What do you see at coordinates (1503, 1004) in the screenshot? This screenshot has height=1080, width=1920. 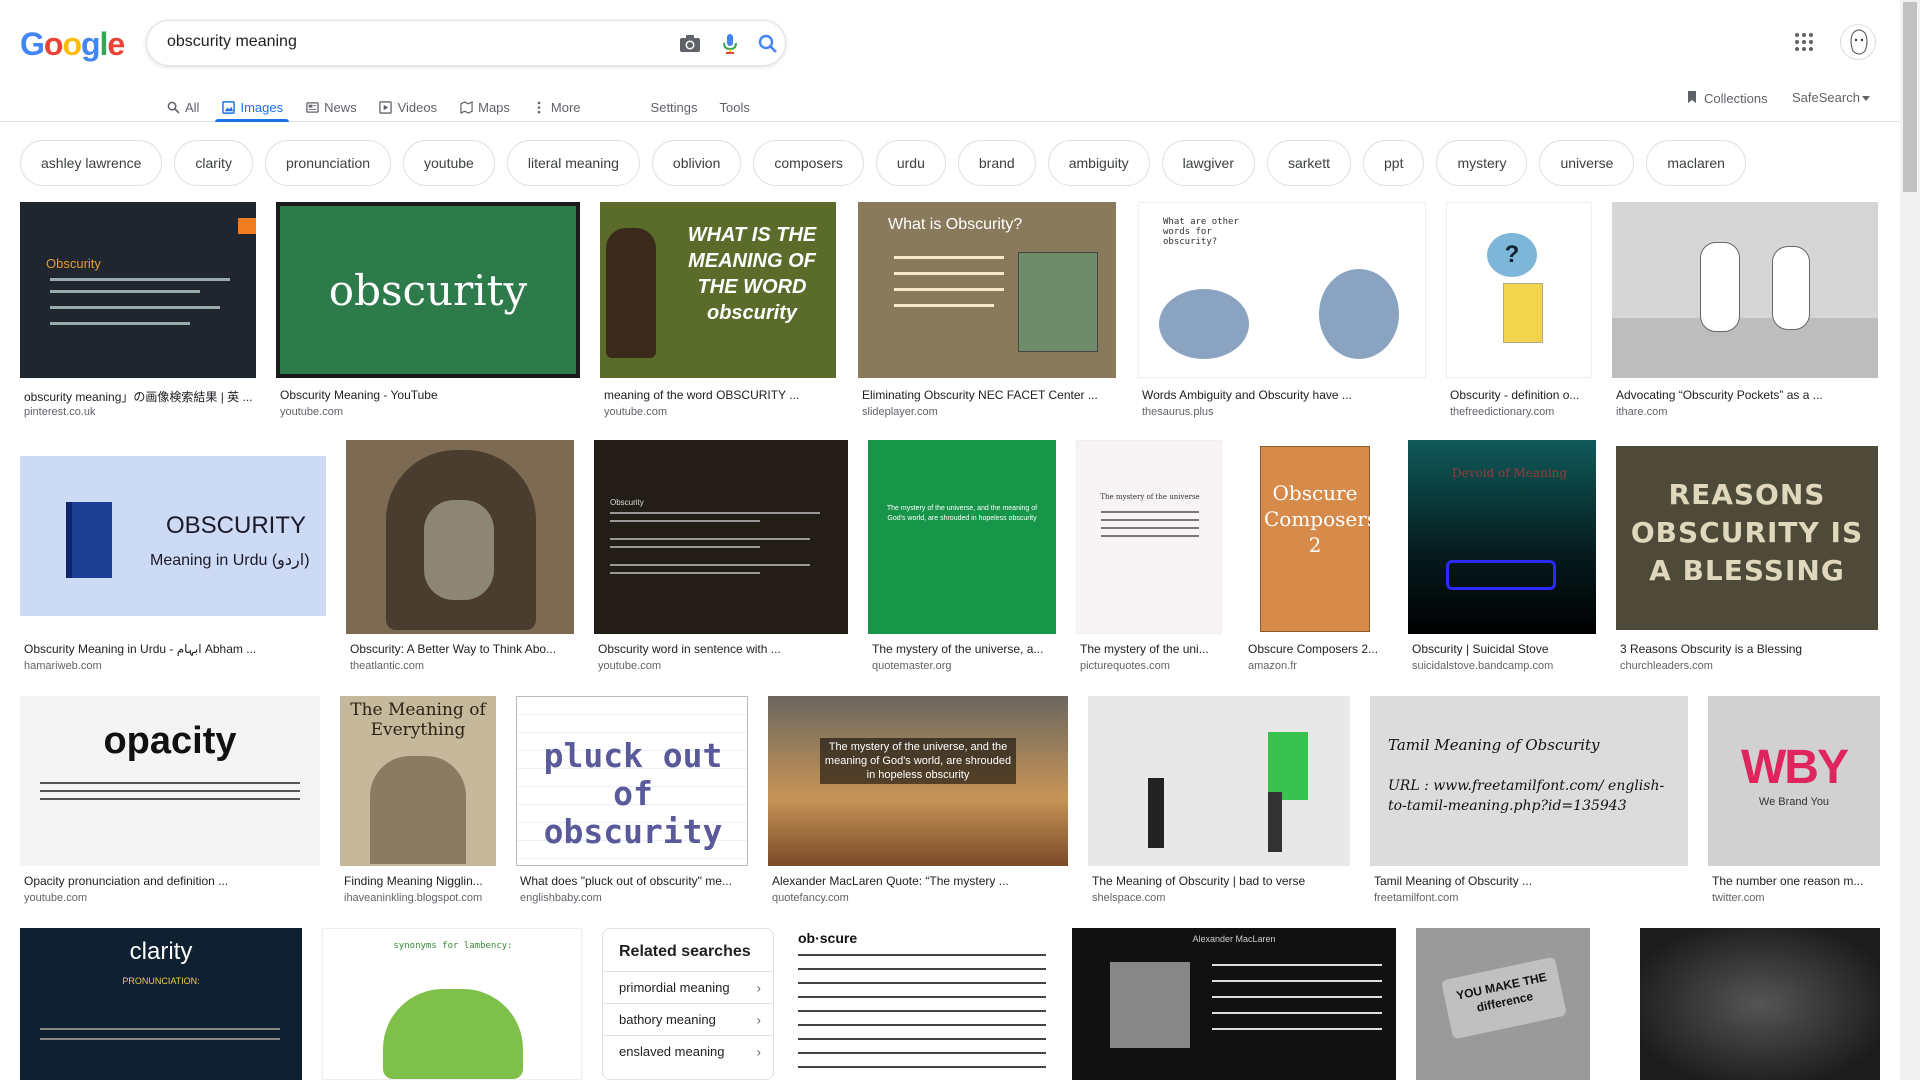 I see `image-result: YOU MAKE THE difference` at bounding box center [1503, 1004].